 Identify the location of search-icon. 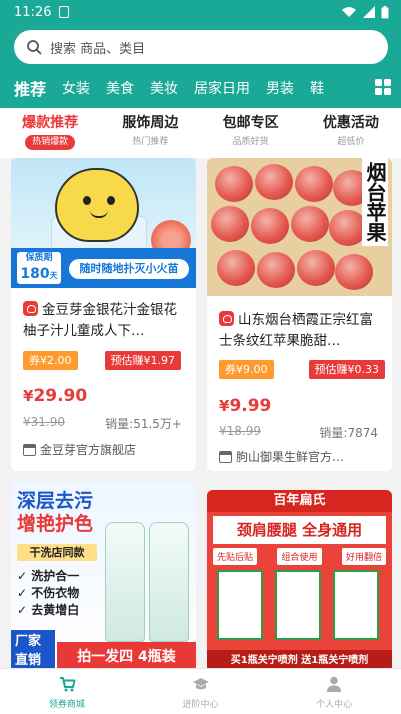
(34, 47).